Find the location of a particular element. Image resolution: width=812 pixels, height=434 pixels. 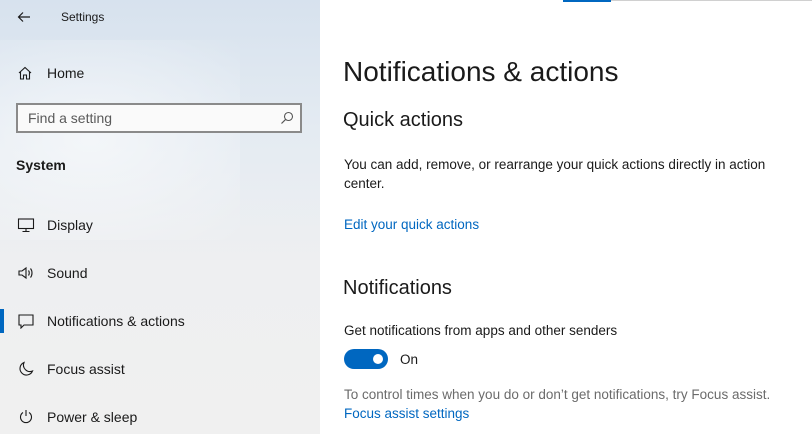

notifications-toggle is located at coordinates (366, 359).